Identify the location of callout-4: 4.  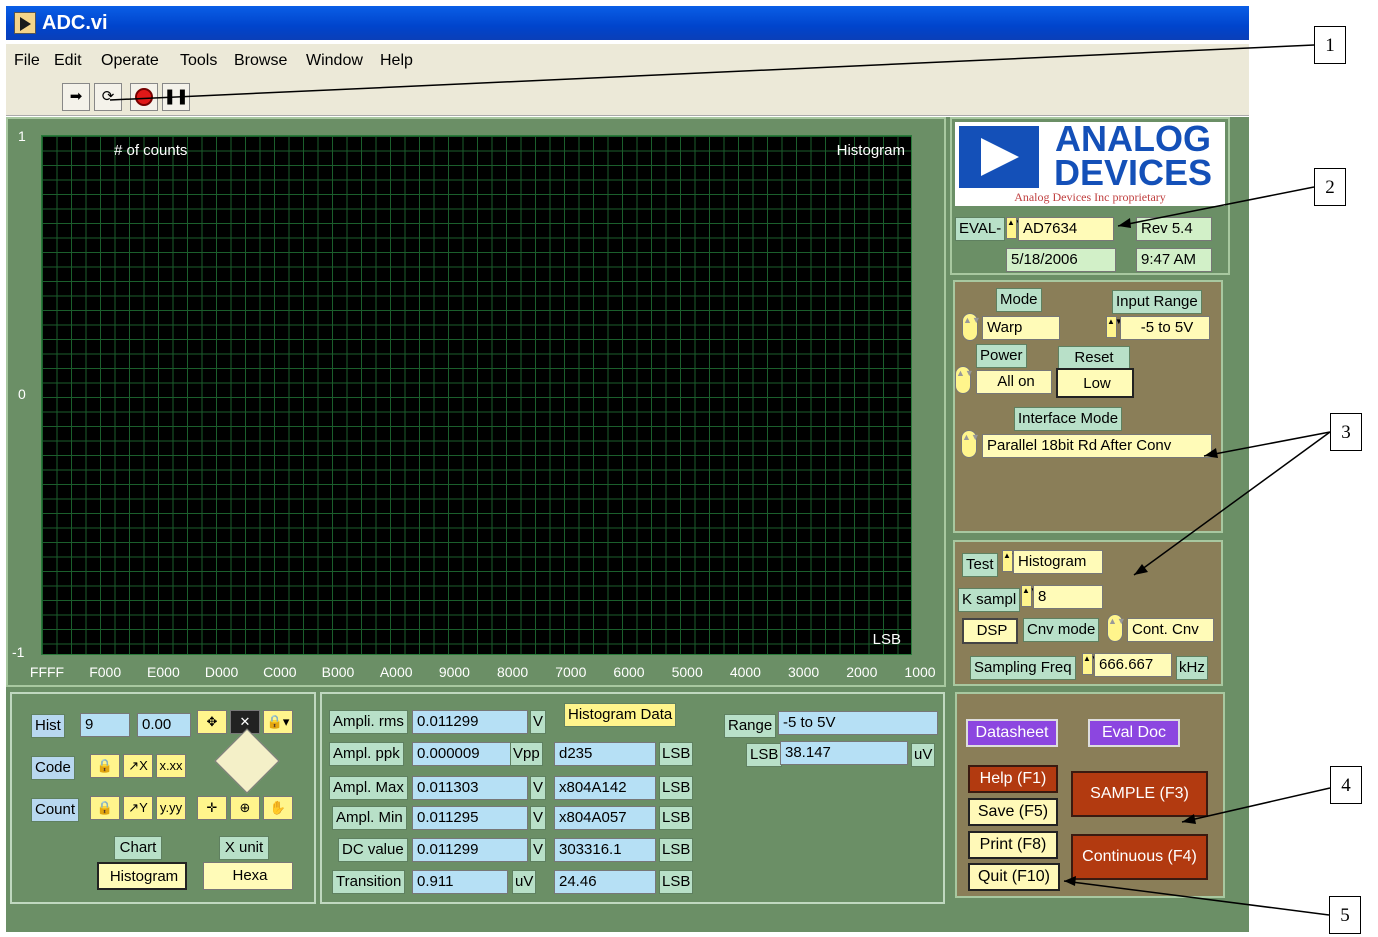
(1346, 785).